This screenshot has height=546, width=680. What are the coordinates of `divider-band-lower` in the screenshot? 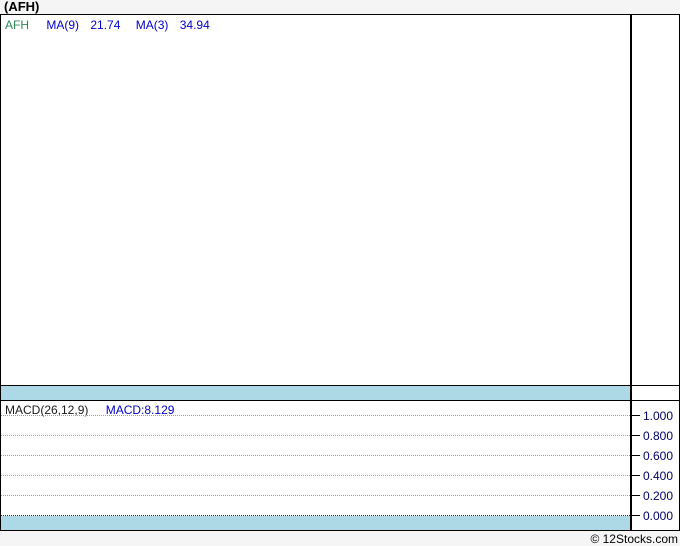 It's located at (315, 523).